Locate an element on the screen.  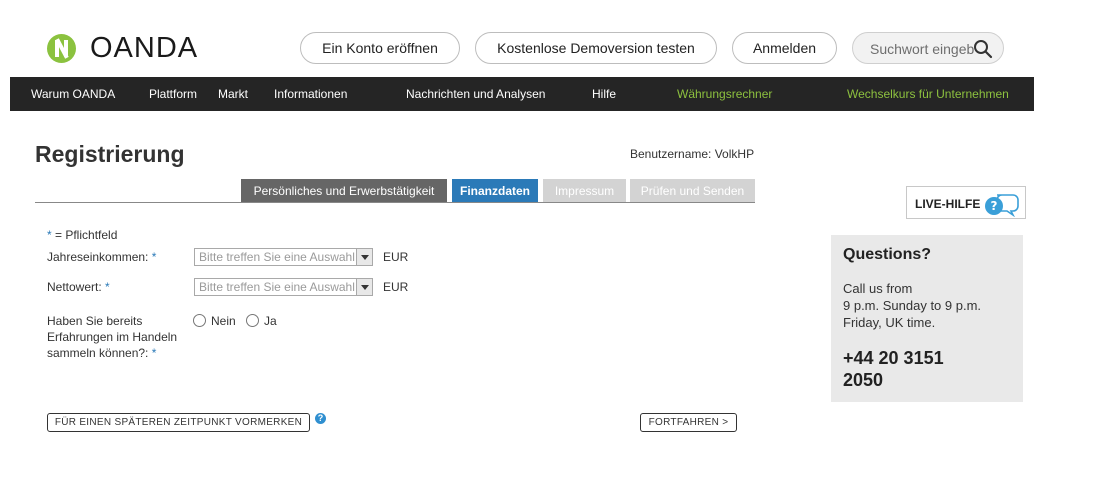
experience-yes-label: Ja is located at coordinates (270, 321).